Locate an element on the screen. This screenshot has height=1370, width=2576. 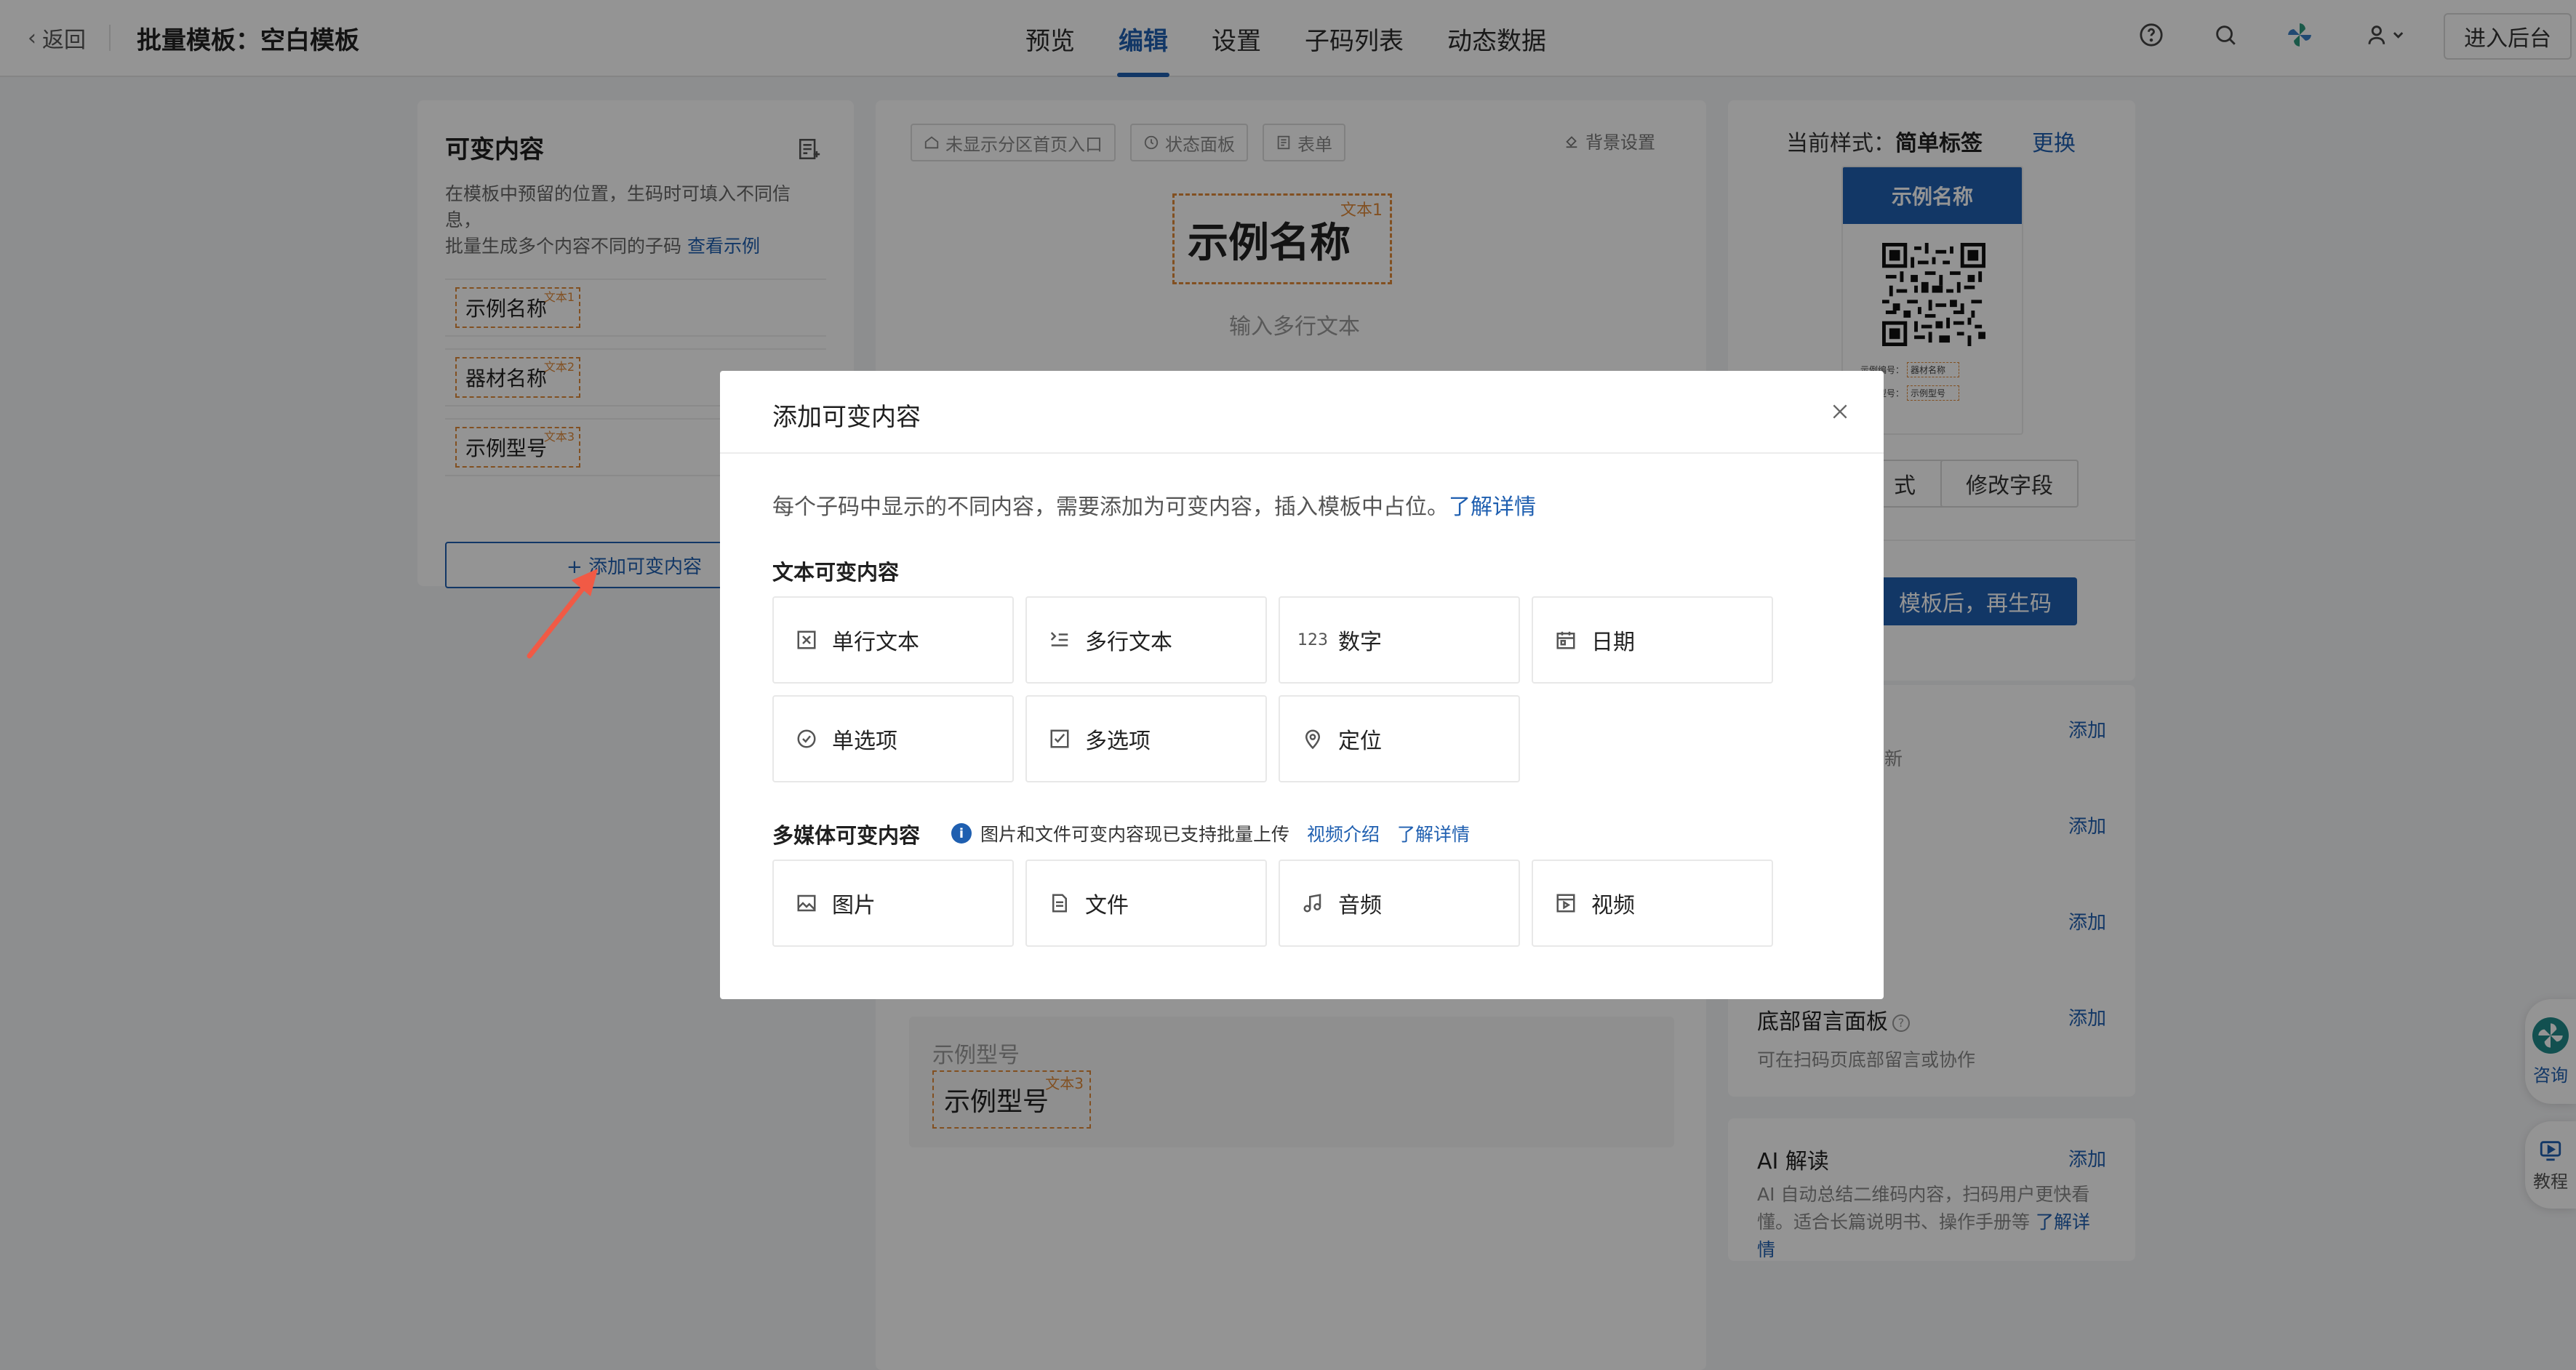
media-section-title: 多媒体可变内容 is located at coordinates (846, 835).